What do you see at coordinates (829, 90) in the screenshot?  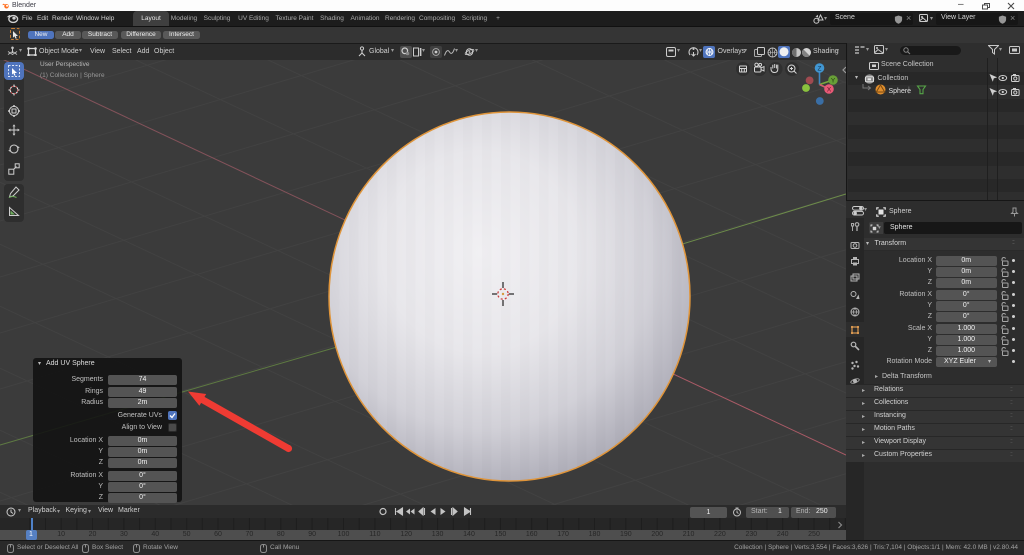 I see `svg-text: X` at bounding box center [829, 90].